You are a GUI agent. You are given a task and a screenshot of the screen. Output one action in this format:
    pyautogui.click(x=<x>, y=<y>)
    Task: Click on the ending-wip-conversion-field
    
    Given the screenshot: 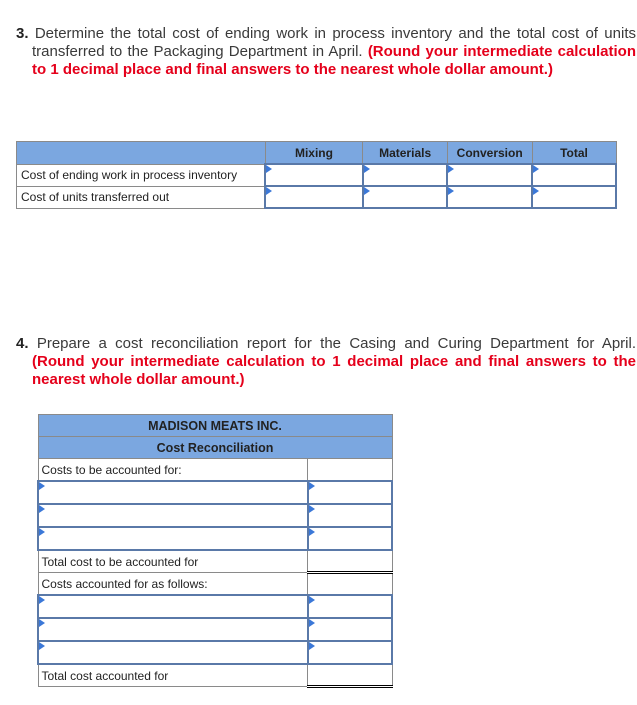 What is the action you would take?
    pyautogui.click(x=489, y=175)
    